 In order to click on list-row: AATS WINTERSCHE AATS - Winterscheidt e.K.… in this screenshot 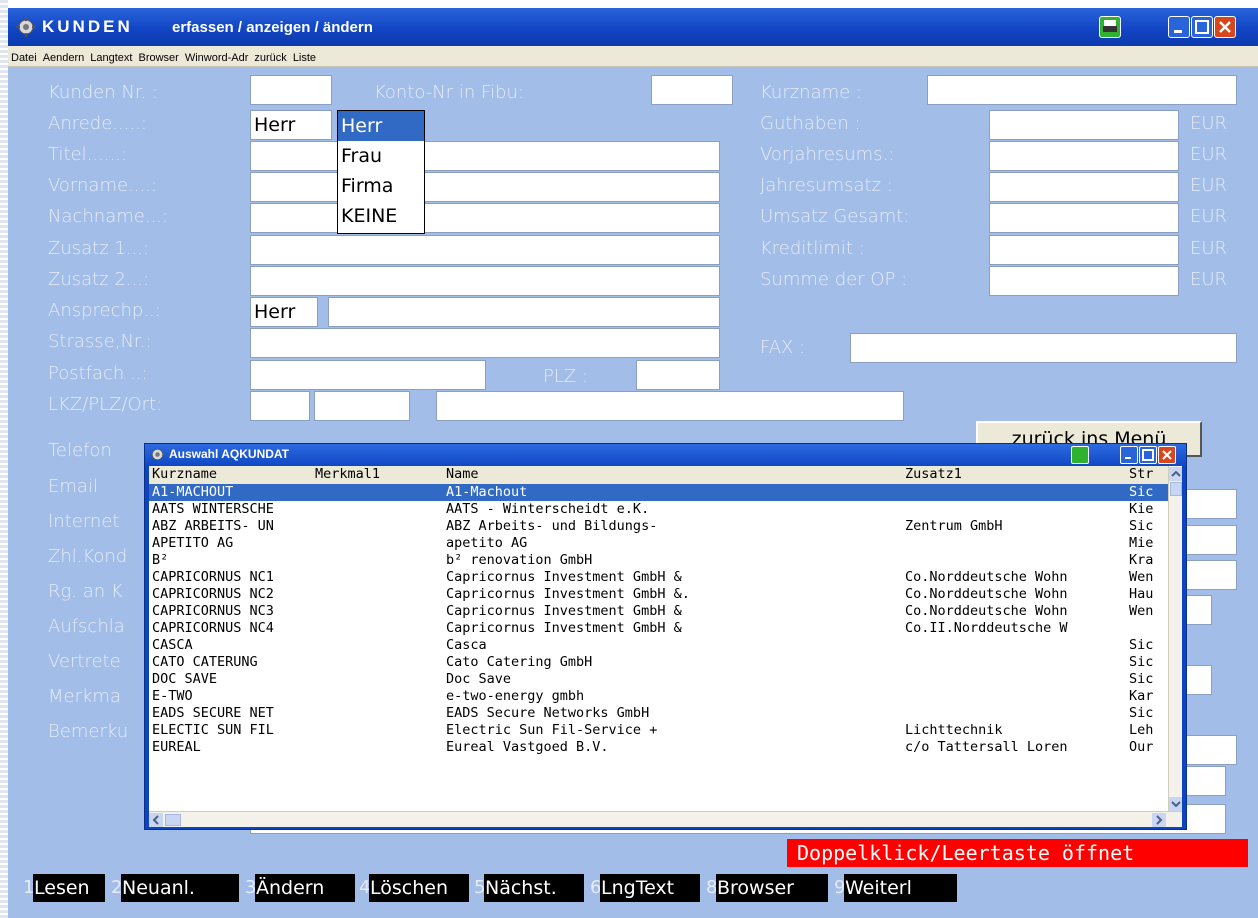, I will do `click(660, 509)`.